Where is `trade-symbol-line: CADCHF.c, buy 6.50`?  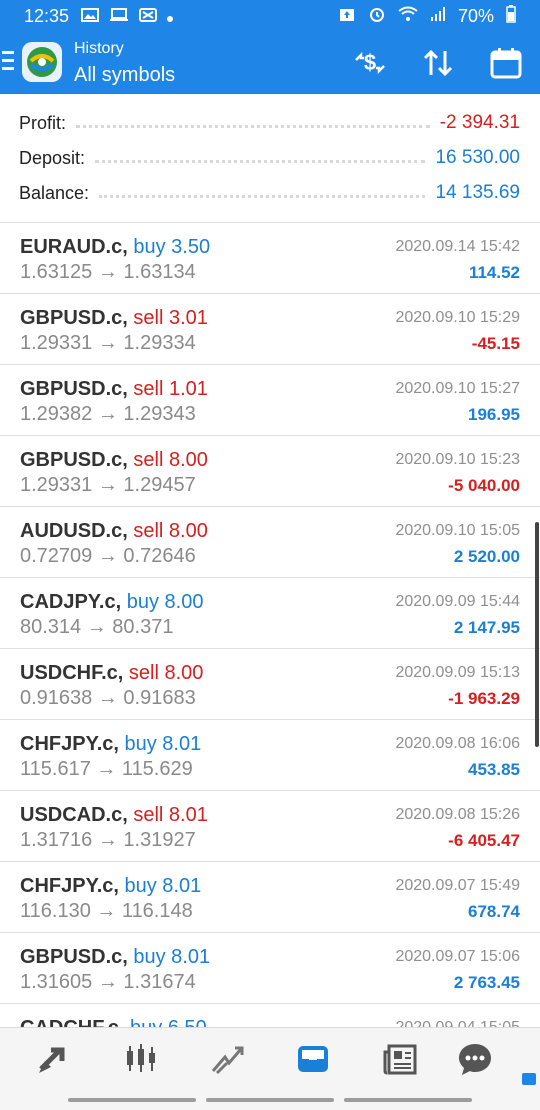 trade-symbol-line: CADCHF.c, buy 6.50 is located at coordinates (113, 1022).